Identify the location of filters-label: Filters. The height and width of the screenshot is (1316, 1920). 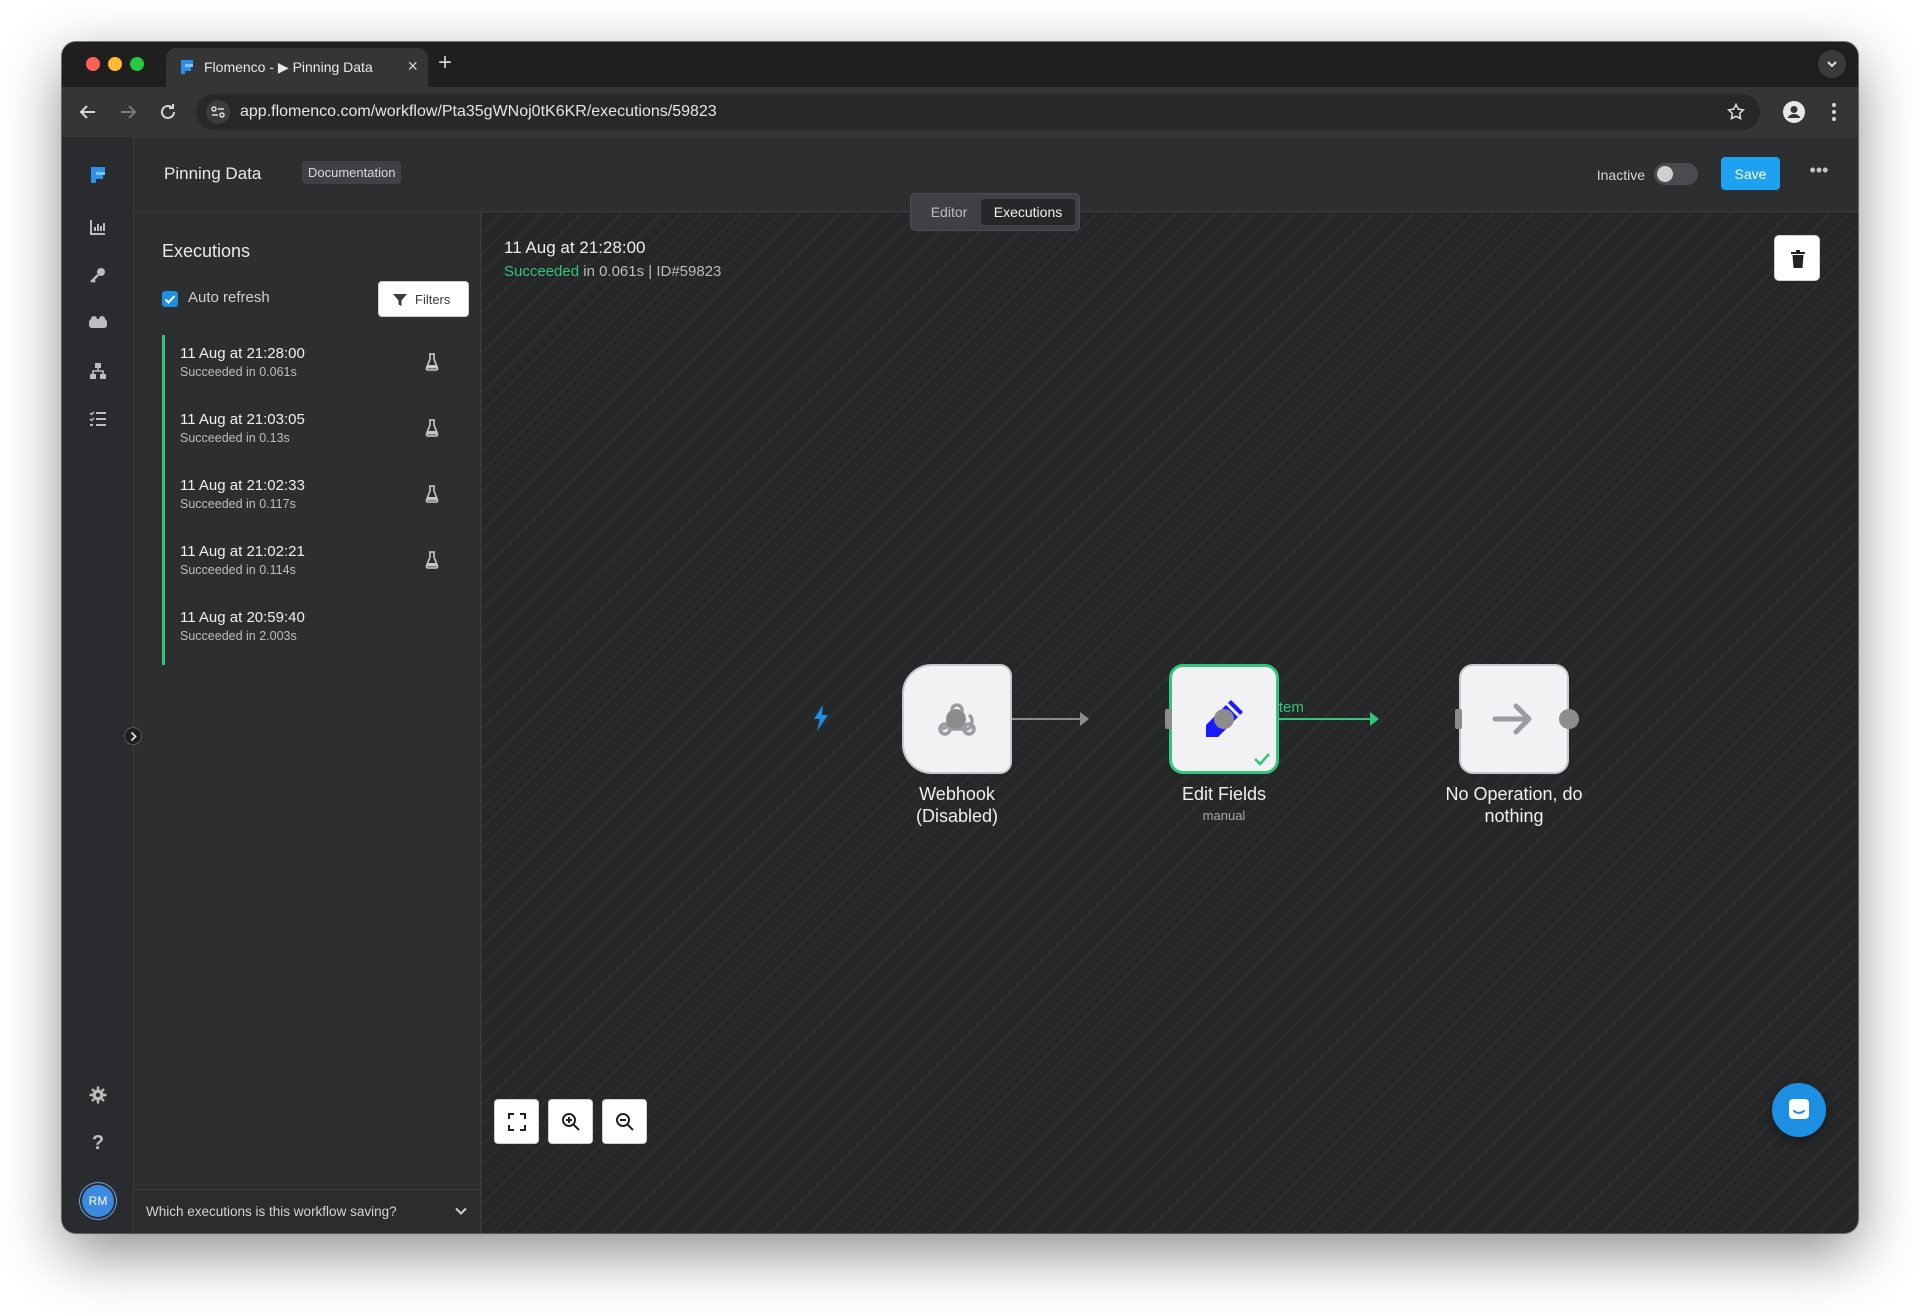
(433, 299).